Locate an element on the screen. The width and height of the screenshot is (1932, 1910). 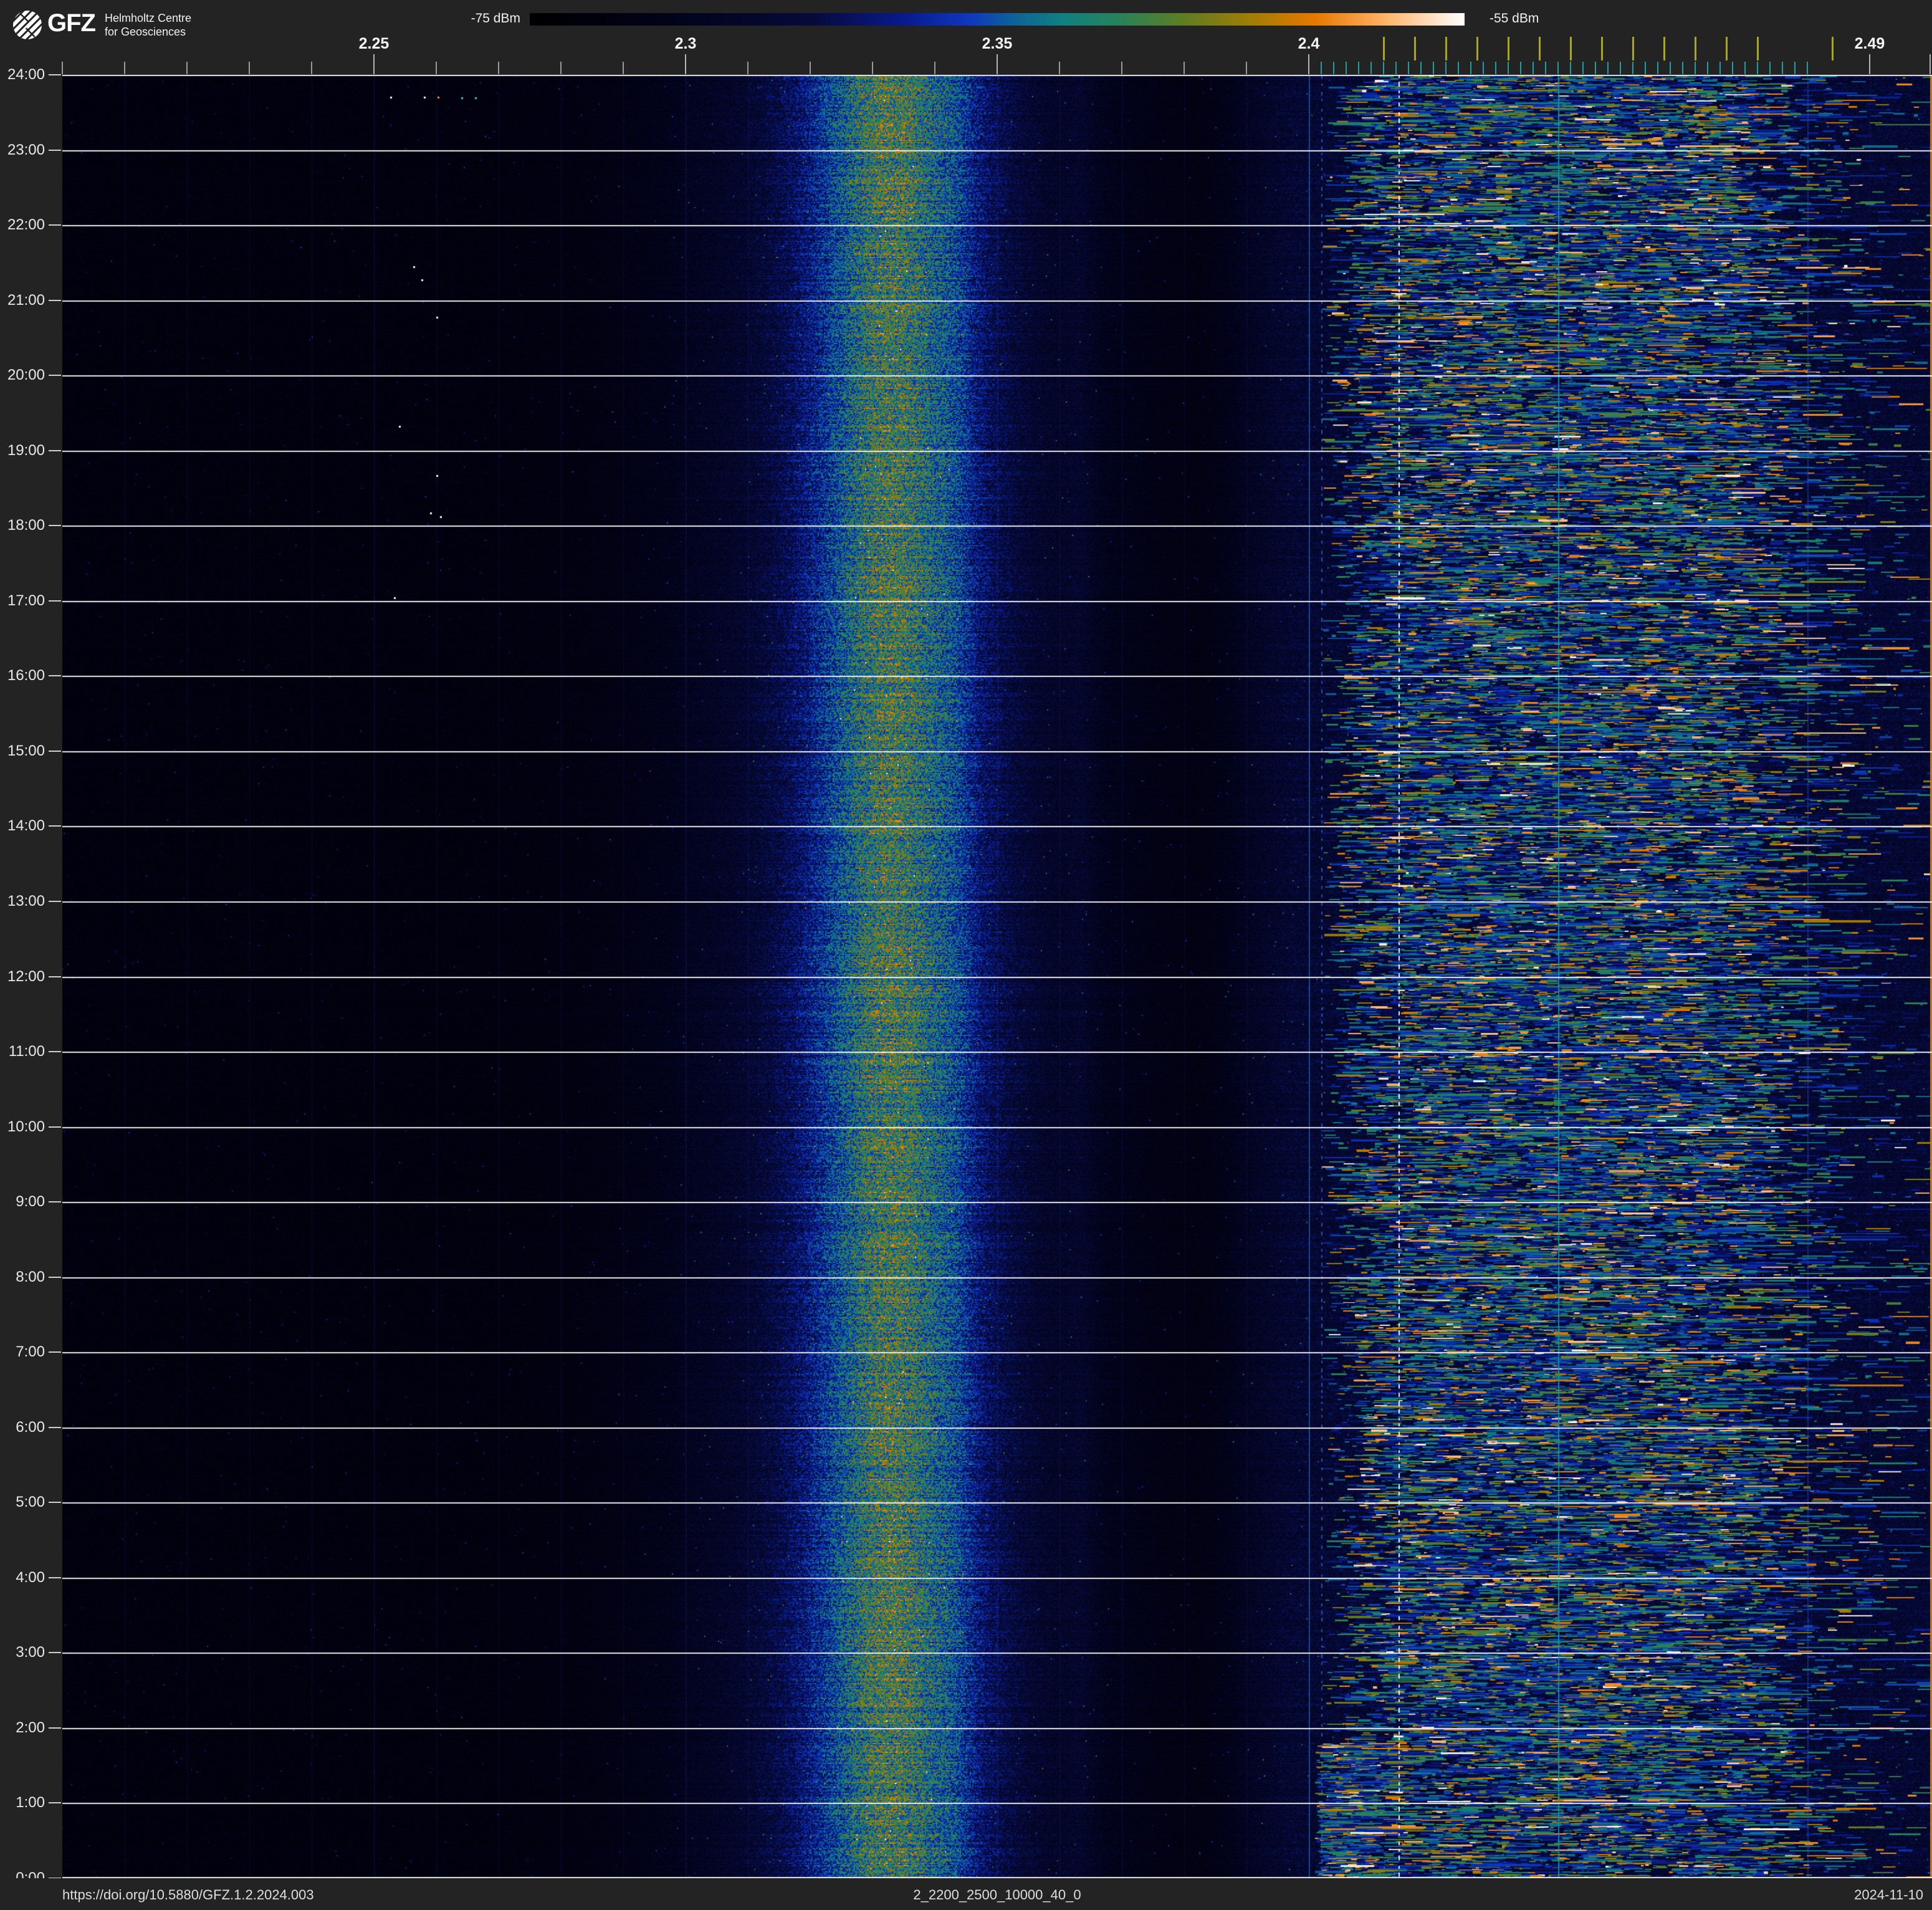
hour-label: 8:00 is located at coordinates (30, 1276).